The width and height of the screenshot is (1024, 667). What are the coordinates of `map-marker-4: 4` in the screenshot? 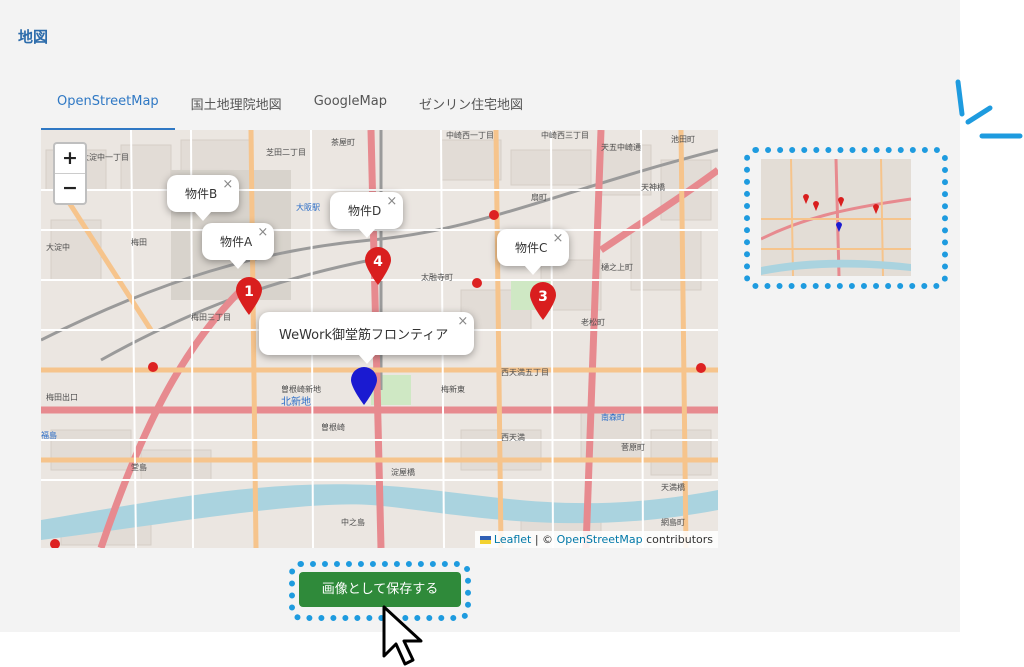 It's located at (378, 266).